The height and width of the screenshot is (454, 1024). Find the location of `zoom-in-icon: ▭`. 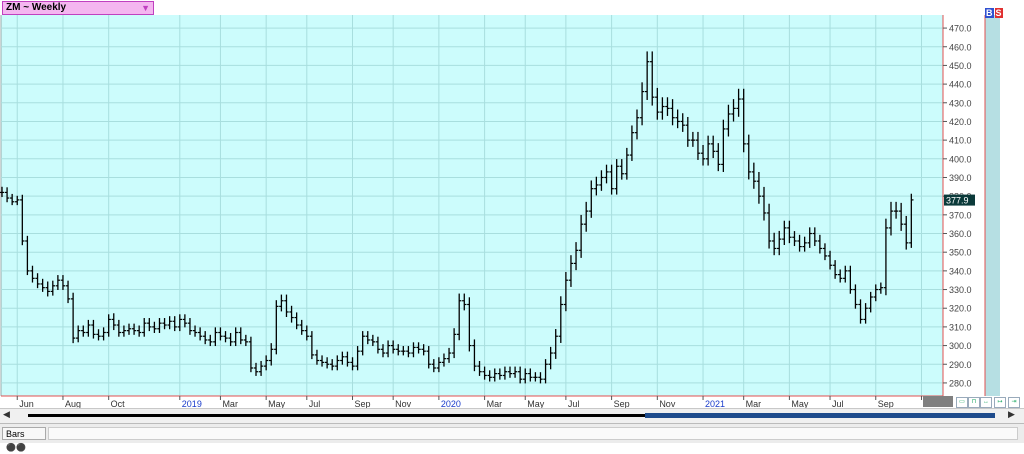

zoom-in-icon: ▭ is located at coordinates (962, 402).